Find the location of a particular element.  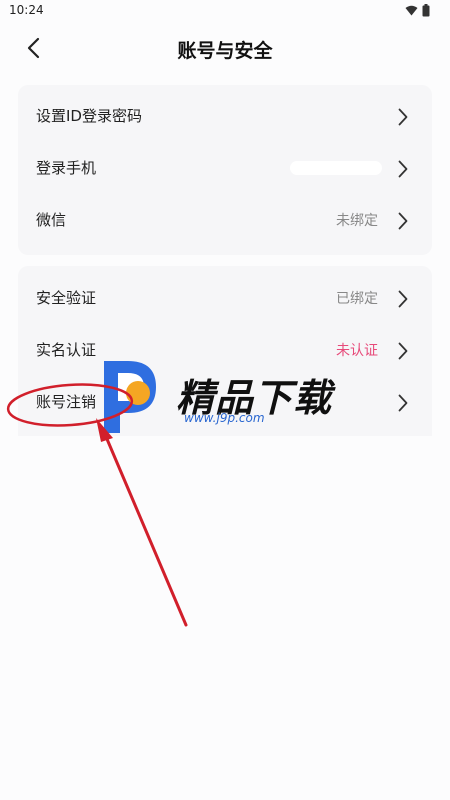

status-icons is located at coordinates (417, 10).